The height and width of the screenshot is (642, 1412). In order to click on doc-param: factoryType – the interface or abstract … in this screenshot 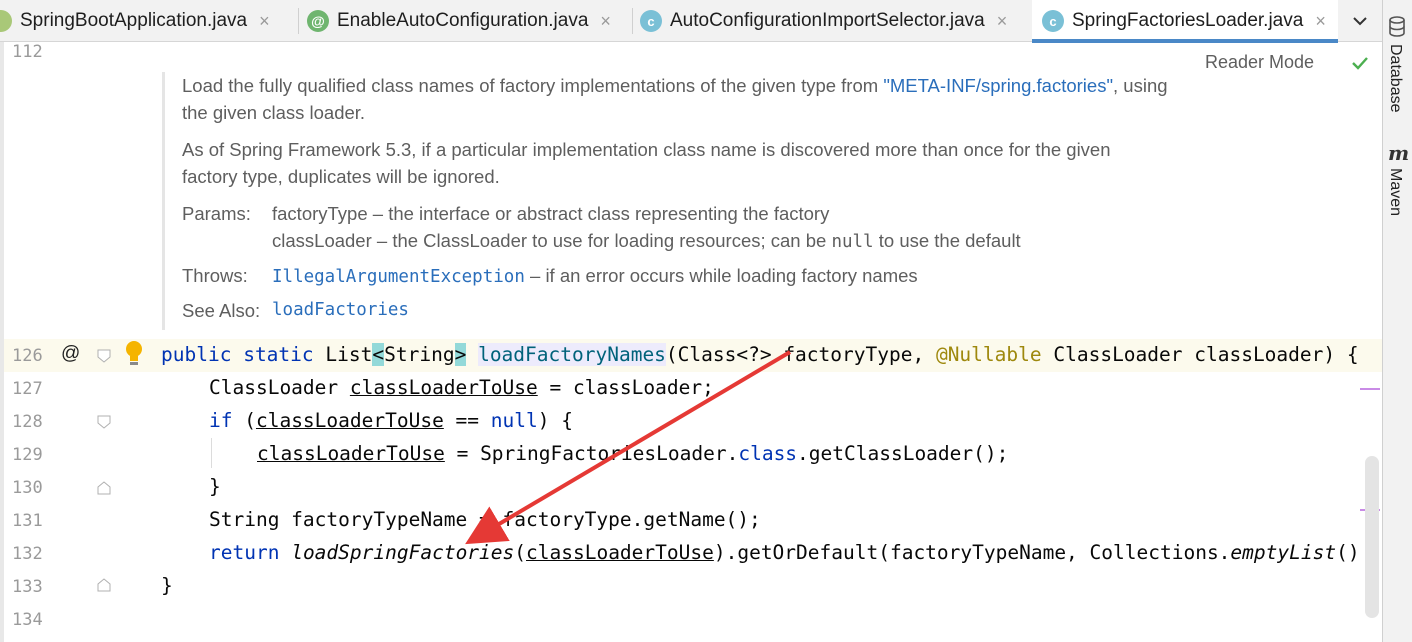, I will do `click(551, 213)`.